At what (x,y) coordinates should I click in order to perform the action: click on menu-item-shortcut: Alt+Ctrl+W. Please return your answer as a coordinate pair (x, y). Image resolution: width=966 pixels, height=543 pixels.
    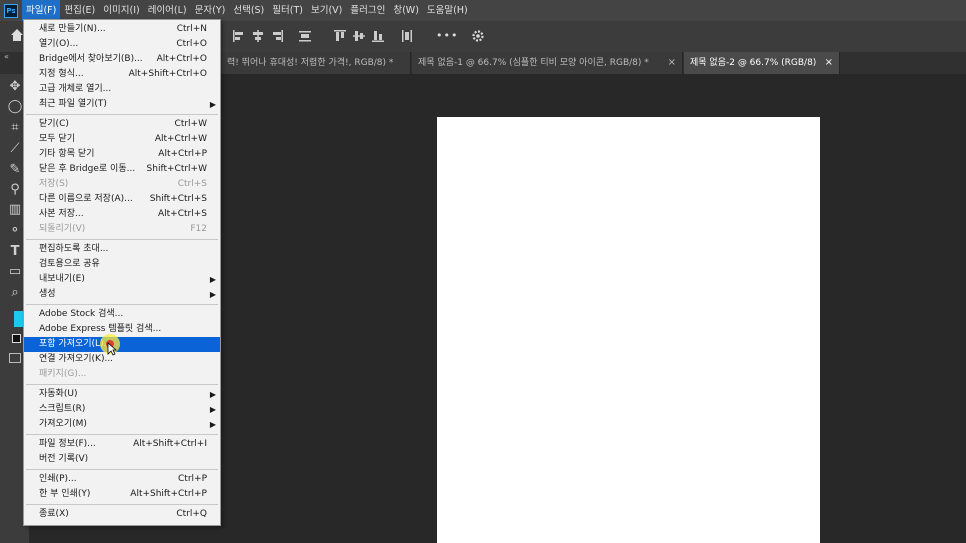
    Looking at the image, I should click on (180, 139).